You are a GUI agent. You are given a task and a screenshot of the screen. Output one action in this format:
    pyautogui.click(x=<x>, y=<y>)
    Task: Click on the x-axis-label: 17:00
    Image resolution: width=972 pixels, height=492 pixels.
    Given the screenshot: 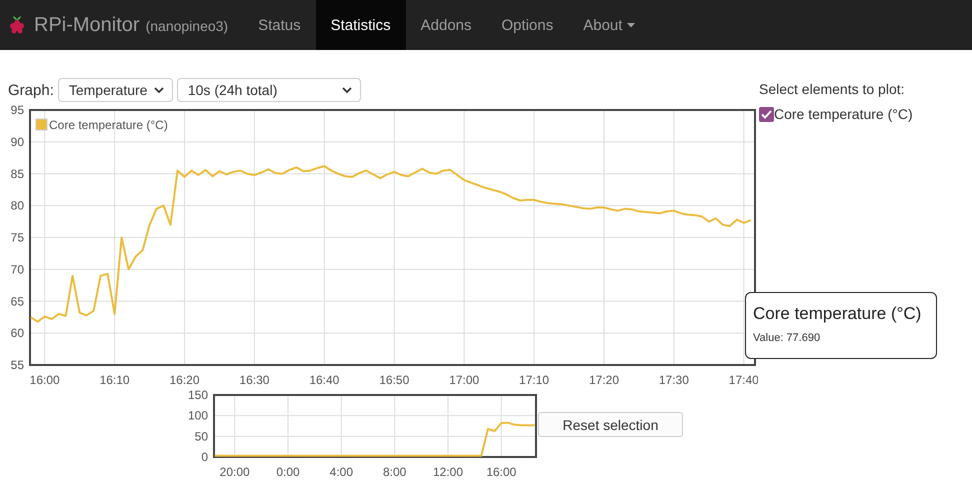 What is the action you would take?
    pyautogui.click(x=464, y=380)
    